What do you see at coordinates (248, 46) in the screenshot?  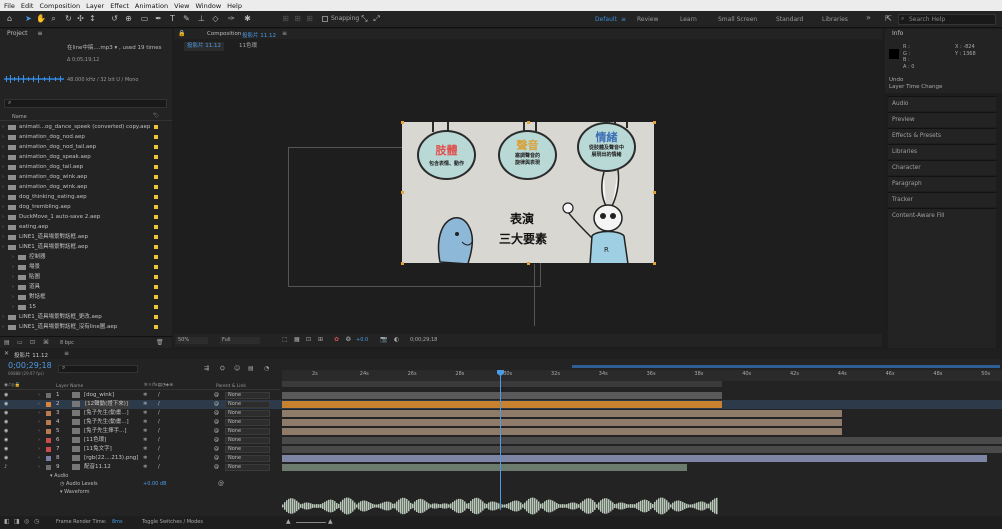 I see `comp-tab-2: 11色環` at bounding box center [248, 46].